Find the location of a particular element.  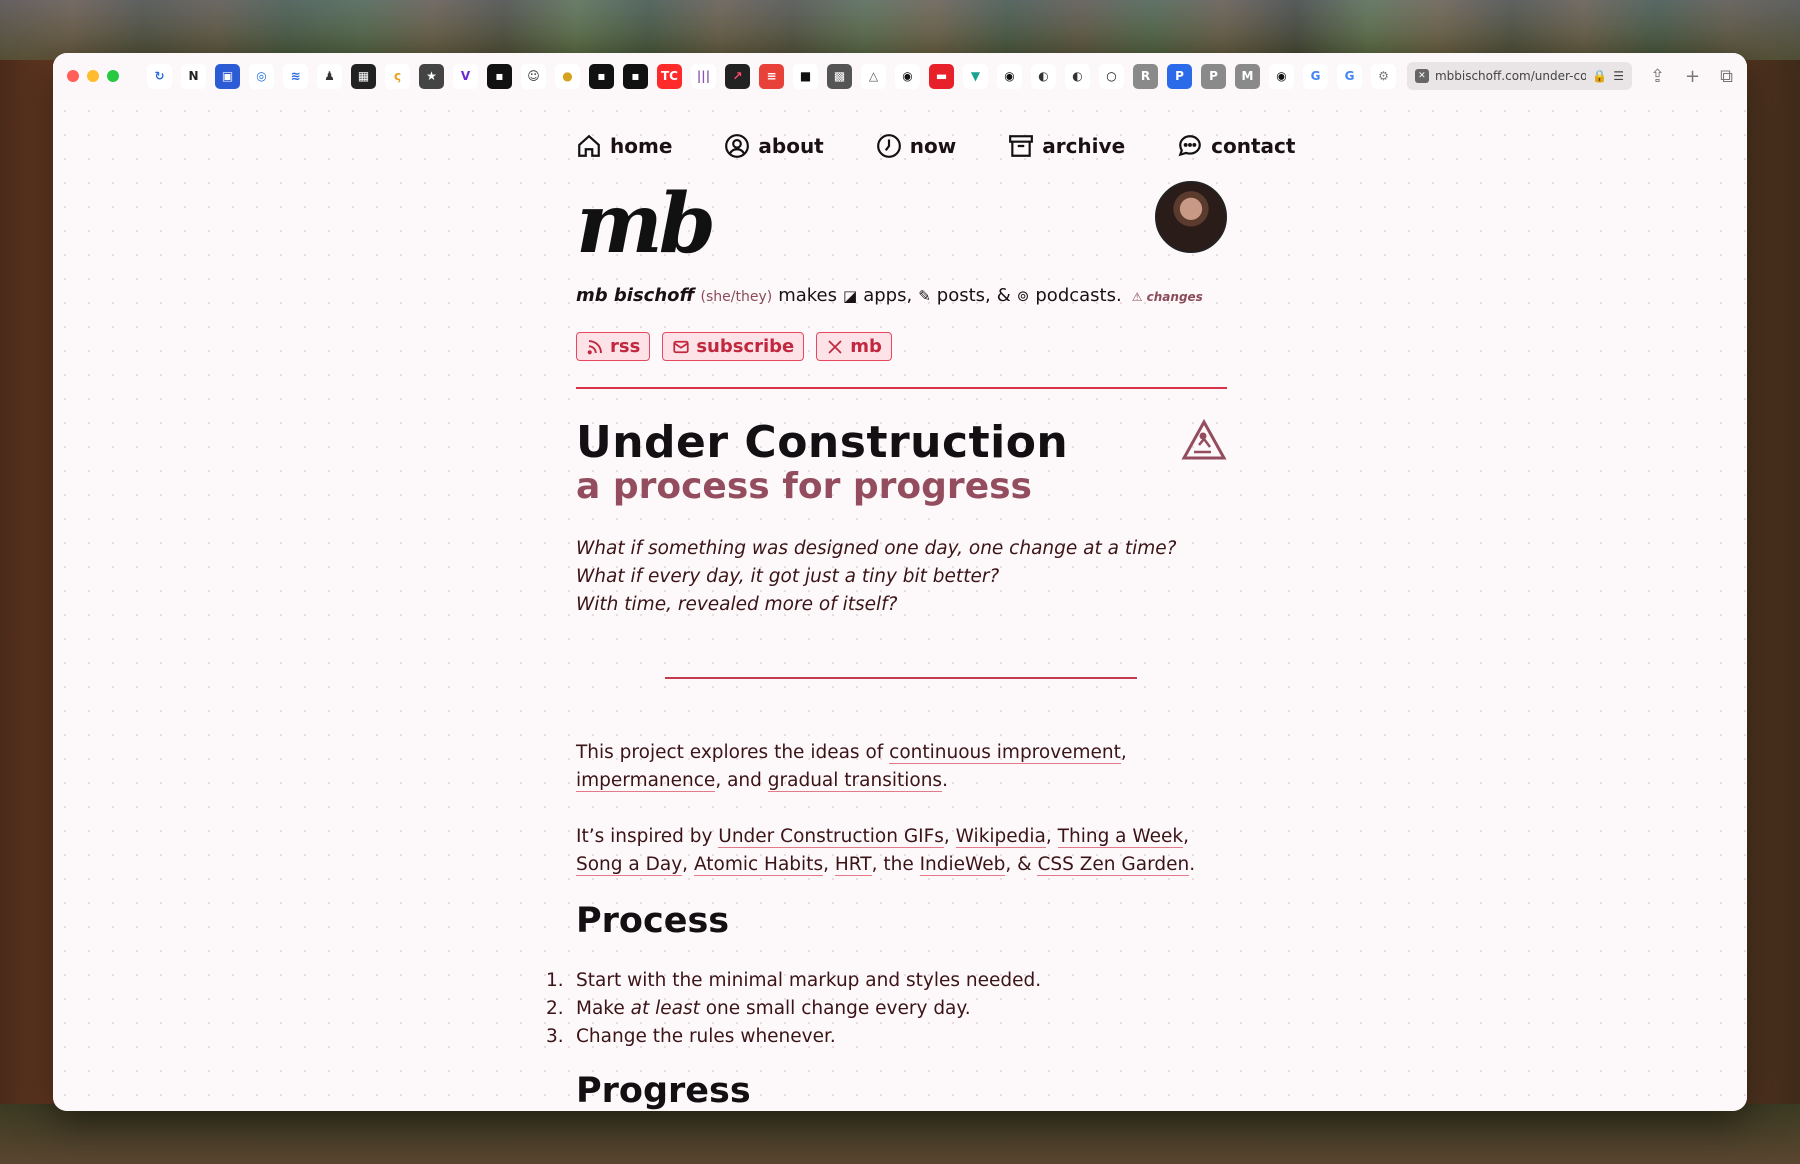

link-indieweb: IndieWeb is located at coordinates (962, 864).